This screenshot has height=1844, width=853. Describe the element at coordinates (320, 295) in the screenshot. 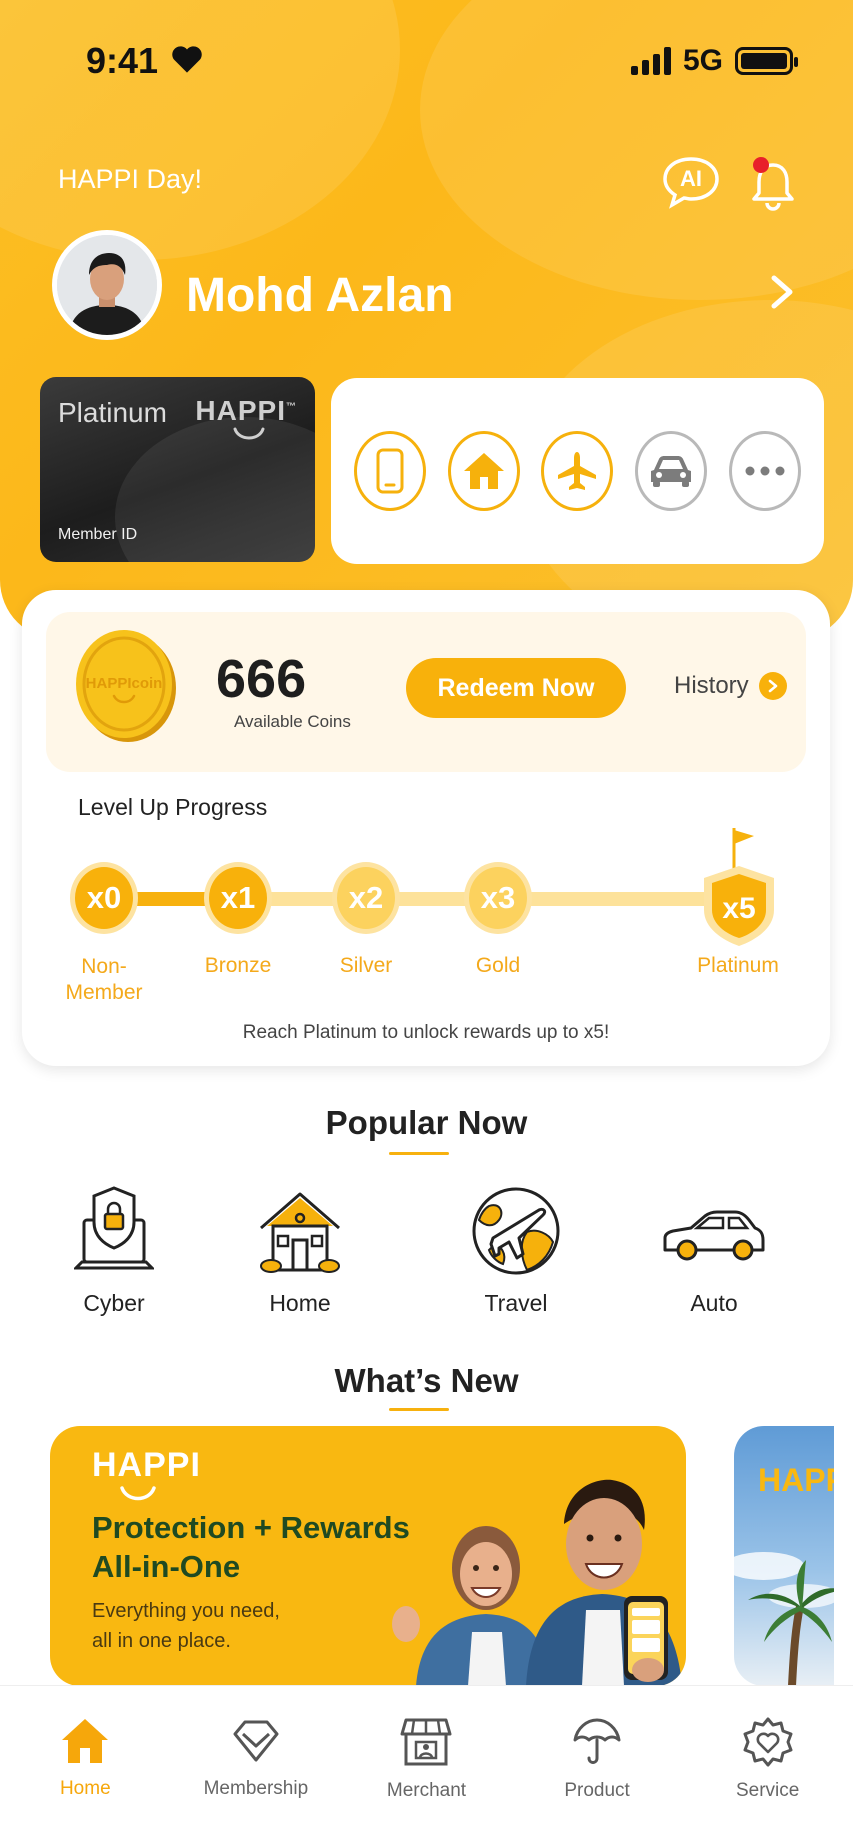

I see `user-name: Mohd Azlan` at that location.